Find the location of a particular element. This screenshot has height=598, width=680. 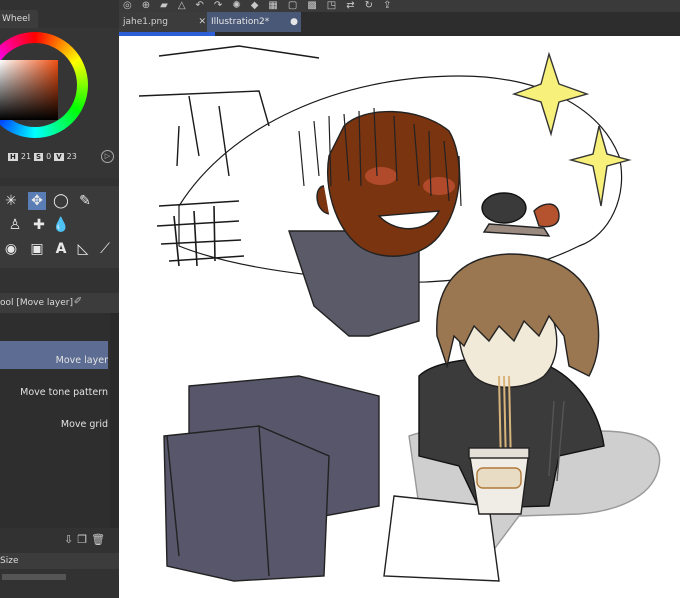

fill-selection-icon: ▦ is located at coordinates (272, 6).